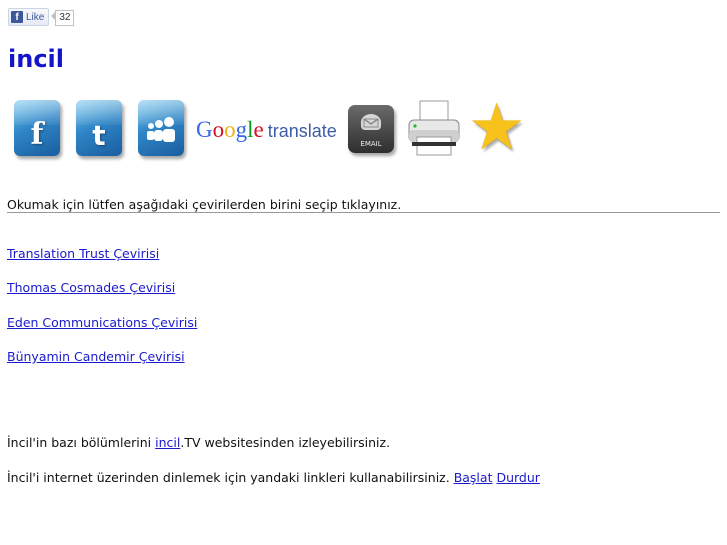 The image size is (727, 545). What do you see at coordinates (363, 212) in the screenshot?
I see `divider` at bounding box center [363, 212].